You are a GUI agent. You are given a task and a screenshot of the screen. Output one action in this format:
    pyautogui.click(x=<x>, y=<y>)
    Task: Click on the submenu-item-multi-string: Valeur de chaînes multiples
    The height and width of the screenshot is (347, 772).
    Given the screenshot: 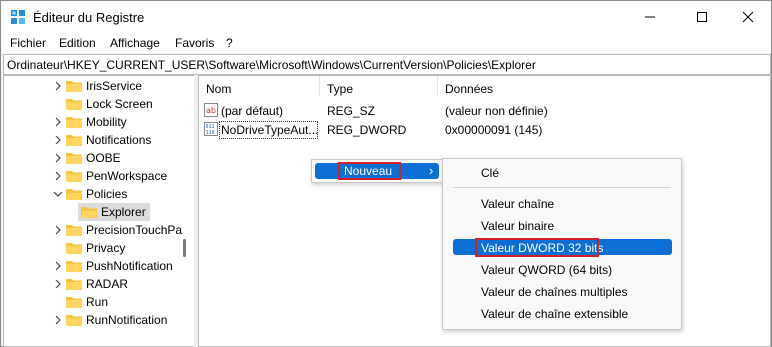 What is the action you would take?
    pyautogui.click(x=554, y=292)
    